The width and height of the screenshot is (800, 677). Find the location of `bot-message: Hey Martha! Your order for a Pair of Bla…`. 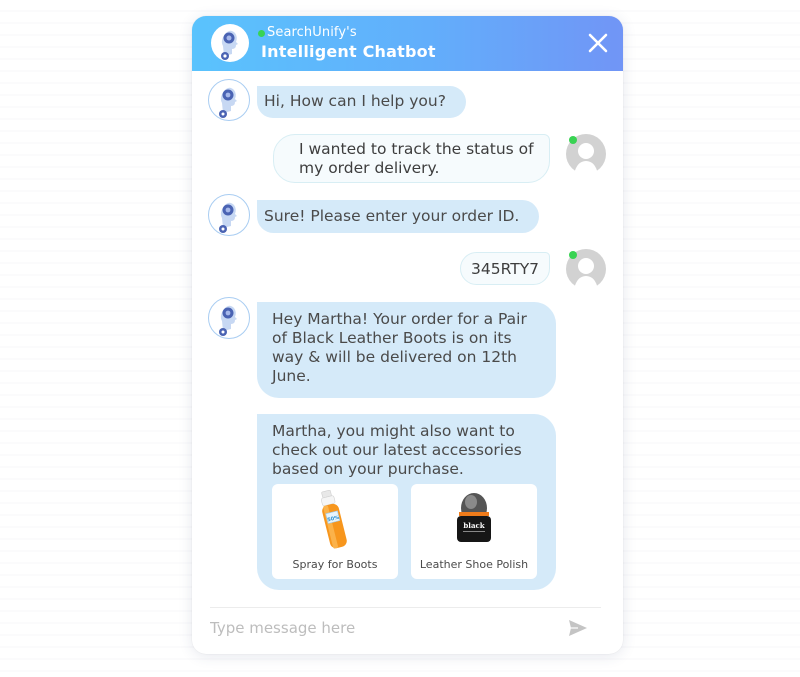

bot-message: Hey Martha! Your order for a Pair of Bla… is located at coordinates (406, 350).